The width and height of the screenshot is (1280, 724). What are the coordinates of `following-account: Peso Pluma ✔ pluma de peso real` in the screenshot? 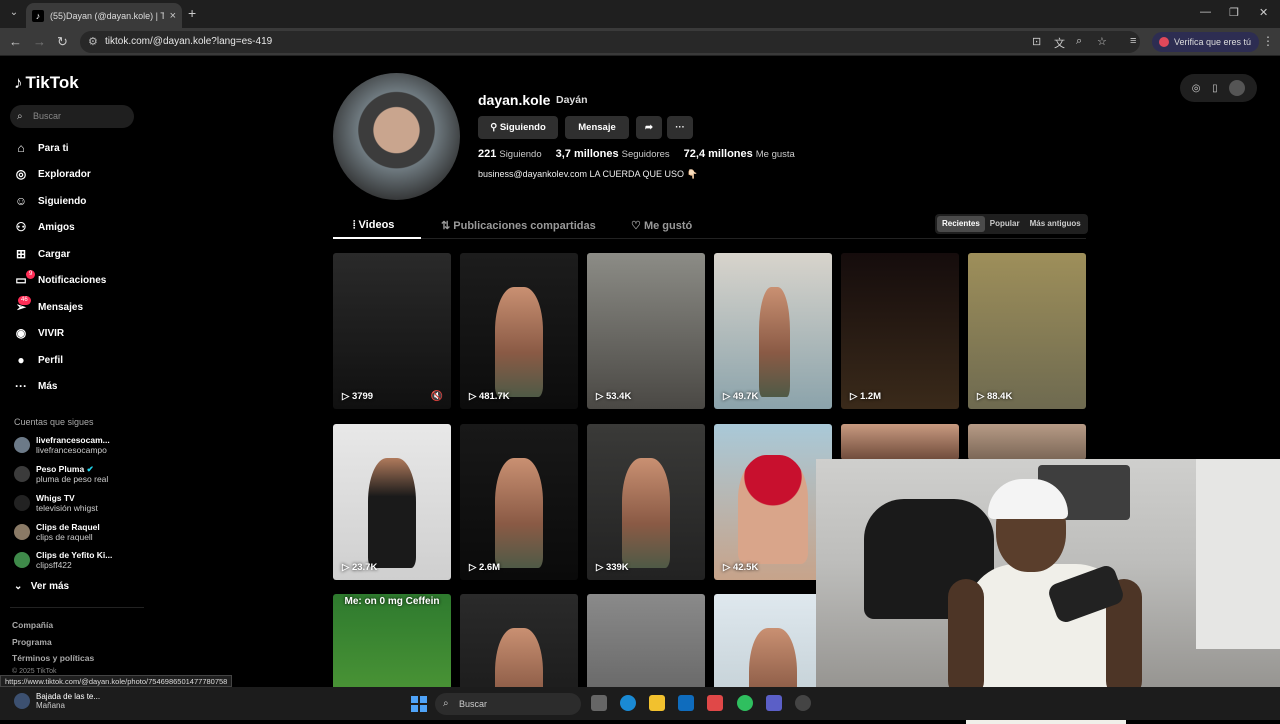 It's located at (61, 474).